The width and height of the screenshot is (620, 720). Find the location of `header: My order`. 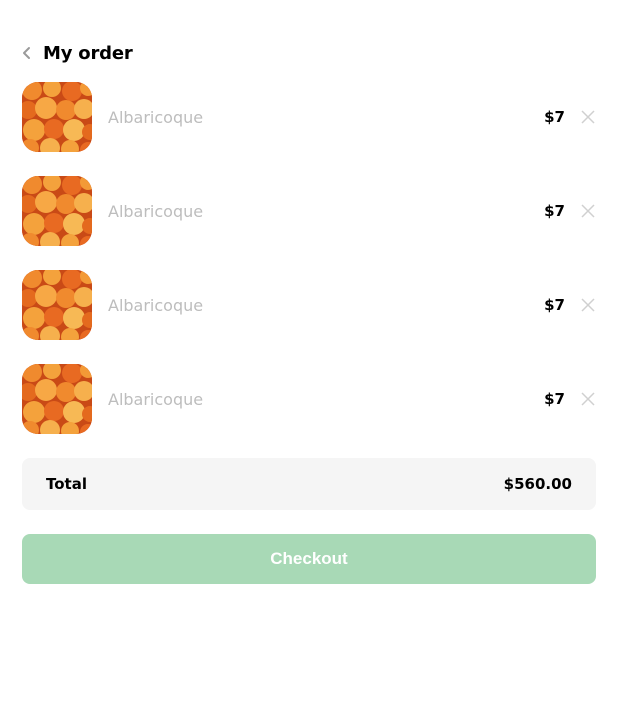

header: My order is located at coordinates (77, 53).